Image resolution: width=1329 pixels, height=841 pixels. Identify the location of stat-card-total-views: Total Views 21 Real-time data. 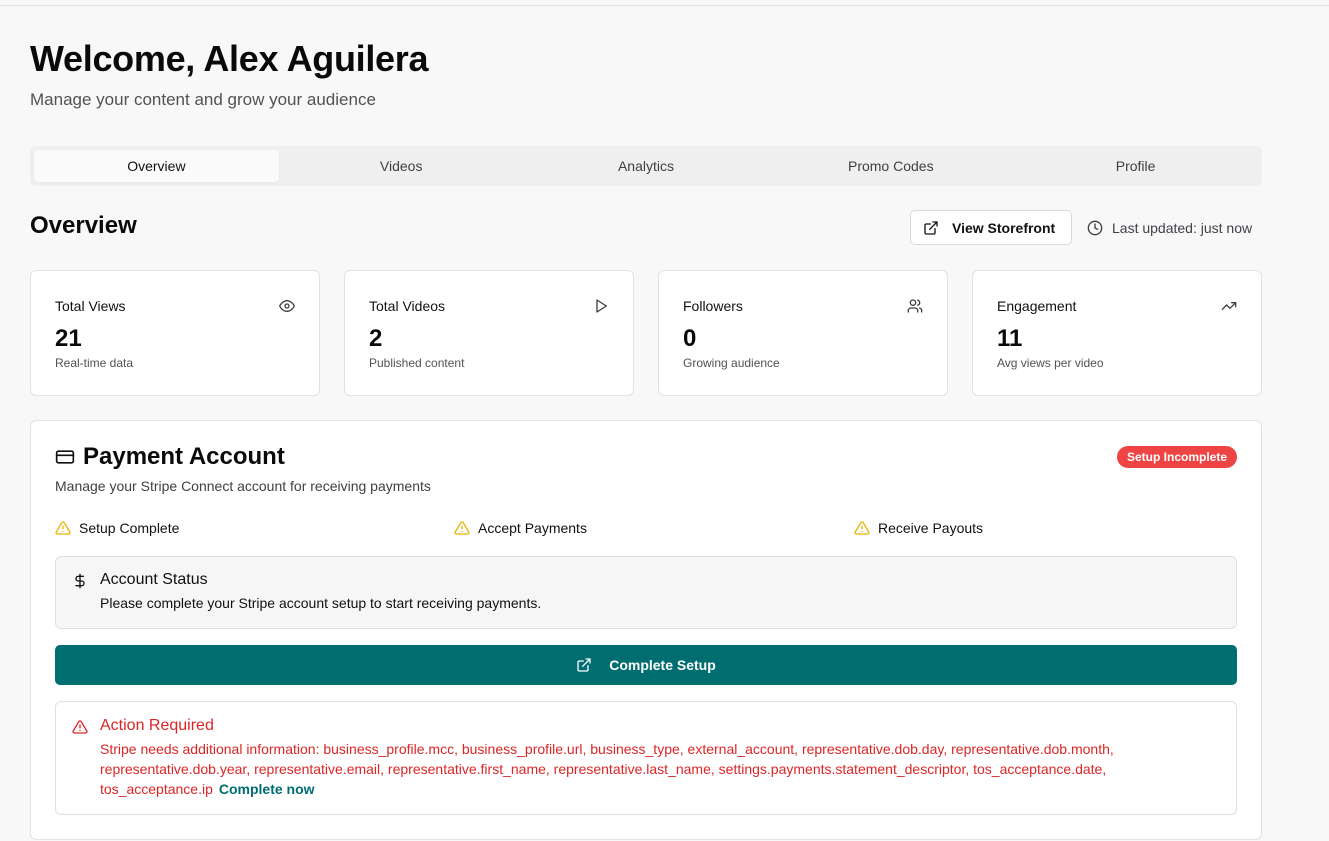
(175, 333).